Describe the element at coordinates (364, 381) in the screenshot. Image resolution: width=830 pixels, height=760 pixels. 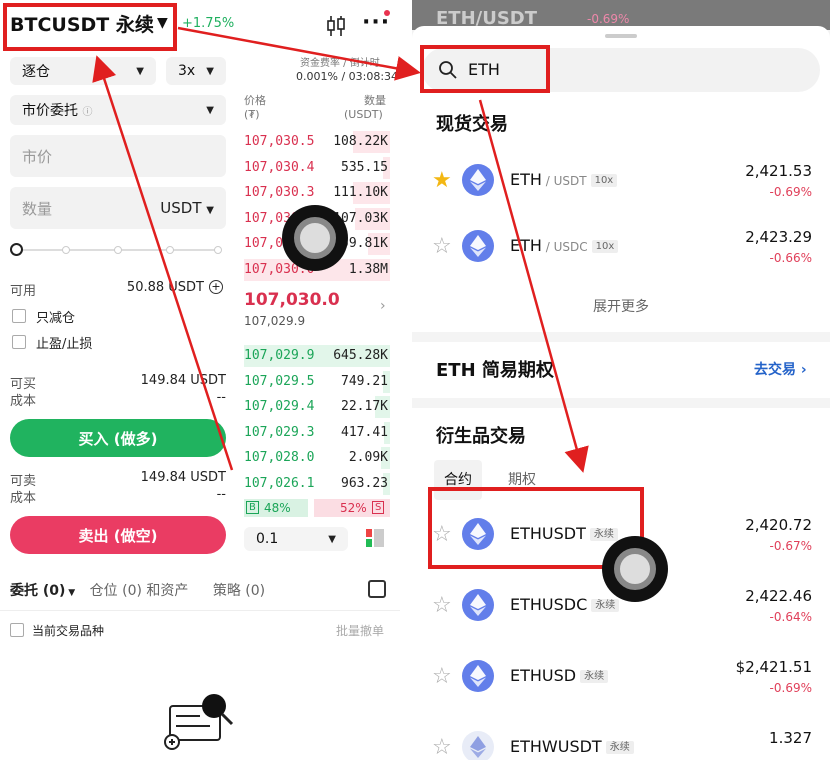
I see `bid-qty: 749.21` at that location.